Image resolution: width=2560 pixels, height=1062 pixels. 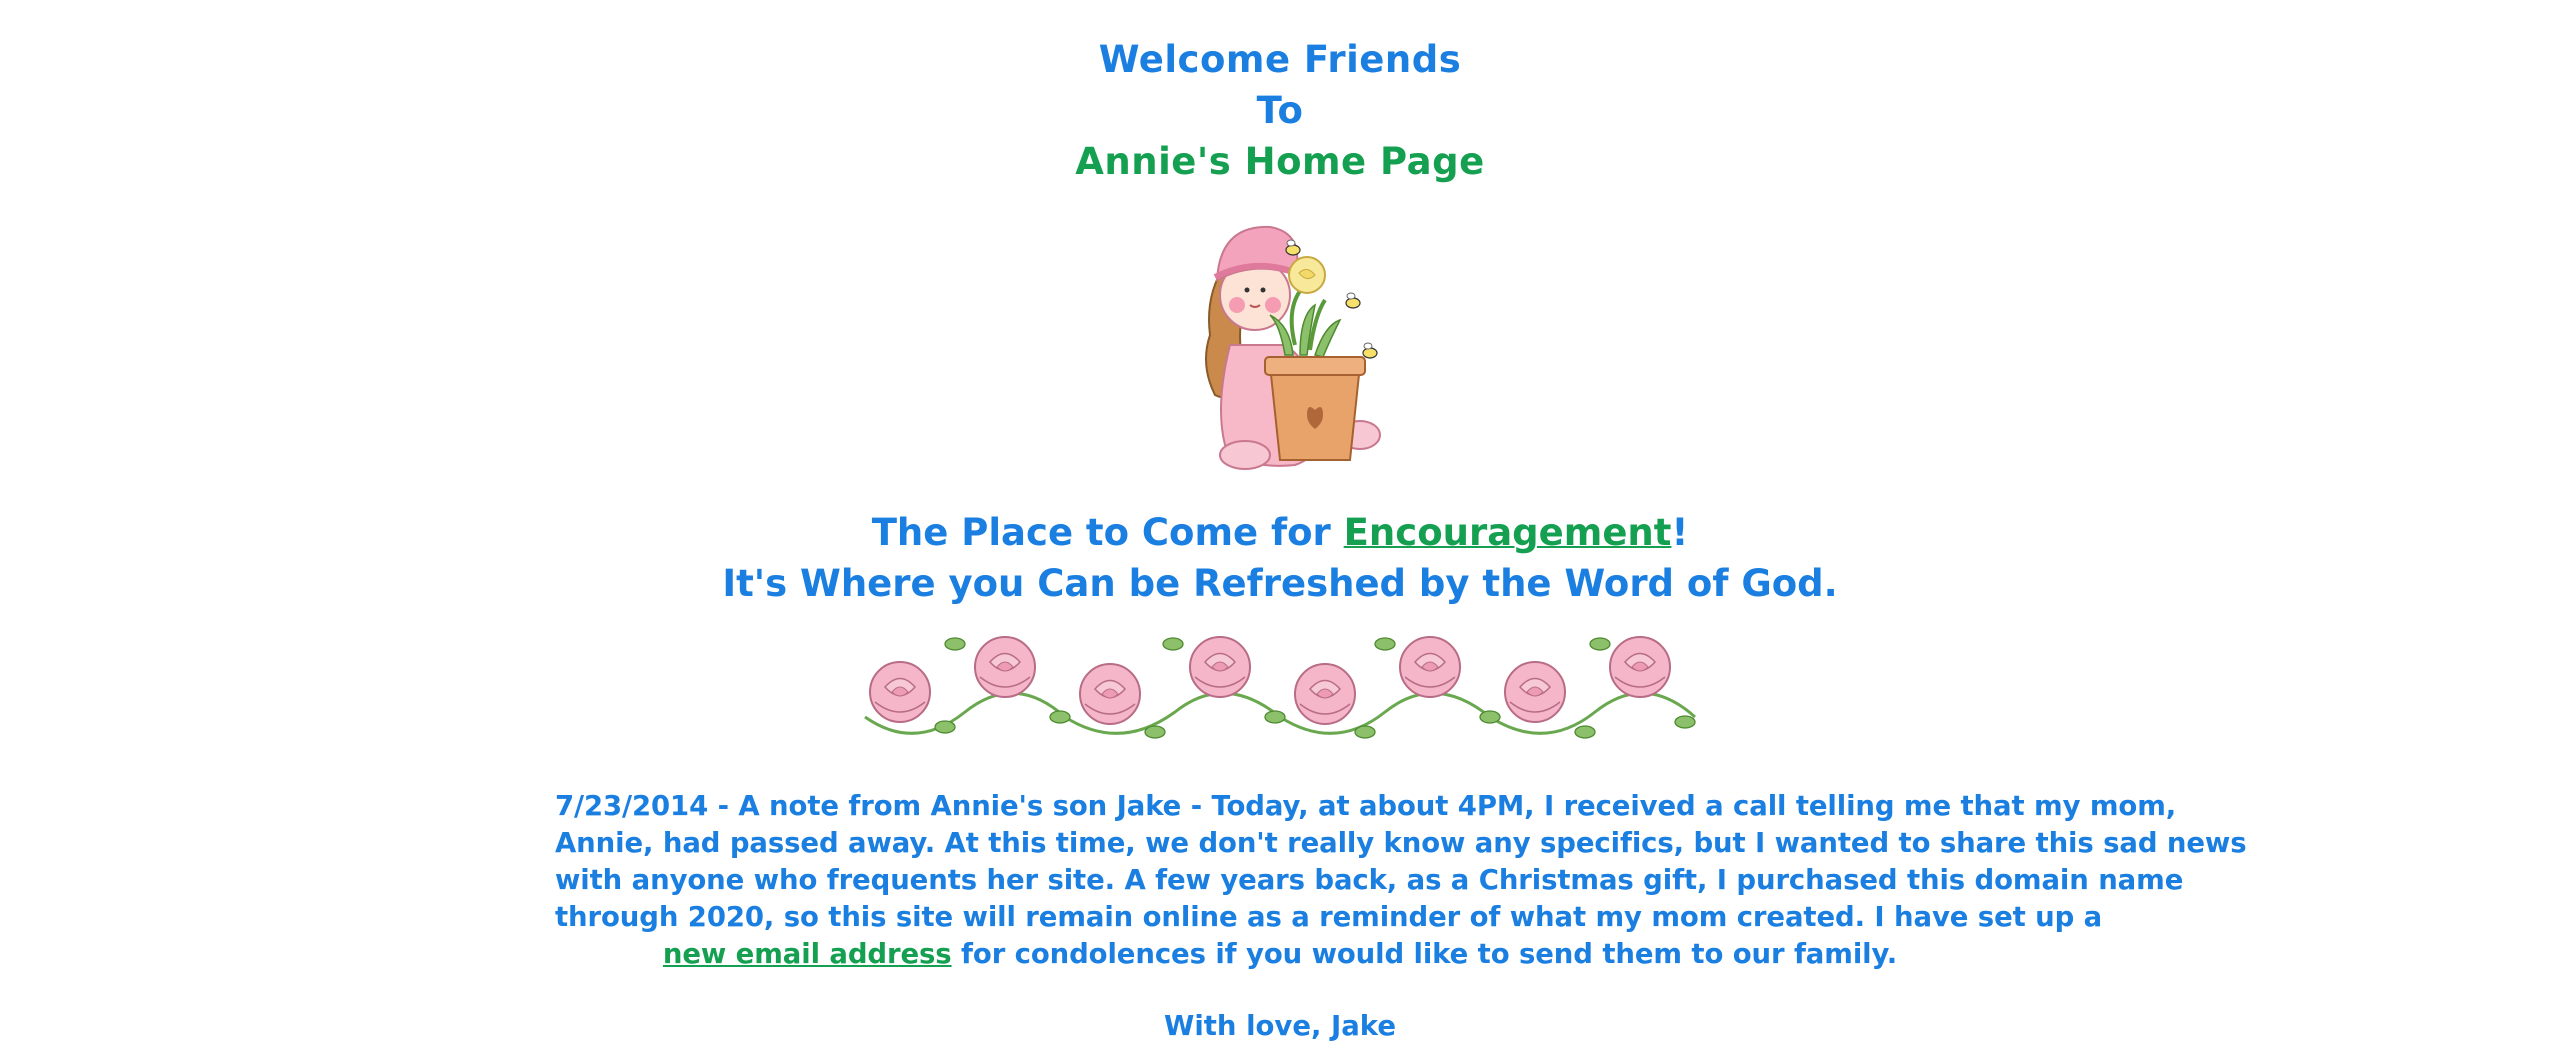 I want to click on tagline-prefix: The Place to Come for, so click(x=1107, y=532).